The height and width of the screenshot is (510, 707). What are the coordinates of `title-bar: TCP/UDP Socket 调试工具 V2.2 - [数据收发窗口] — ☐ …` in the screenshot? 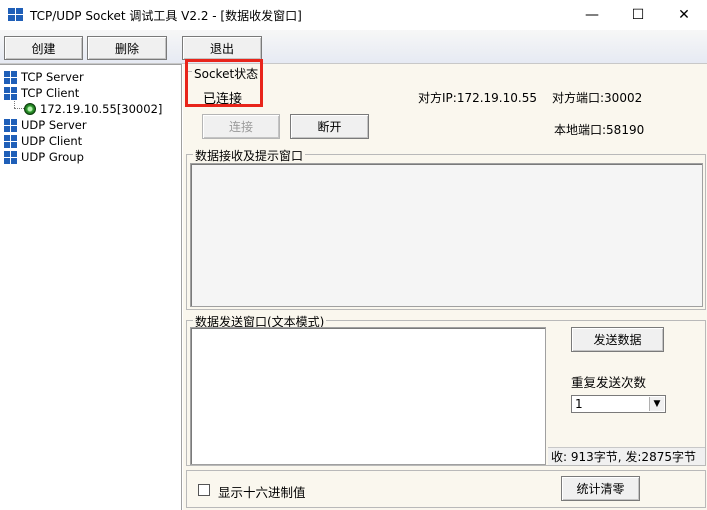 It's located at (353, 15).